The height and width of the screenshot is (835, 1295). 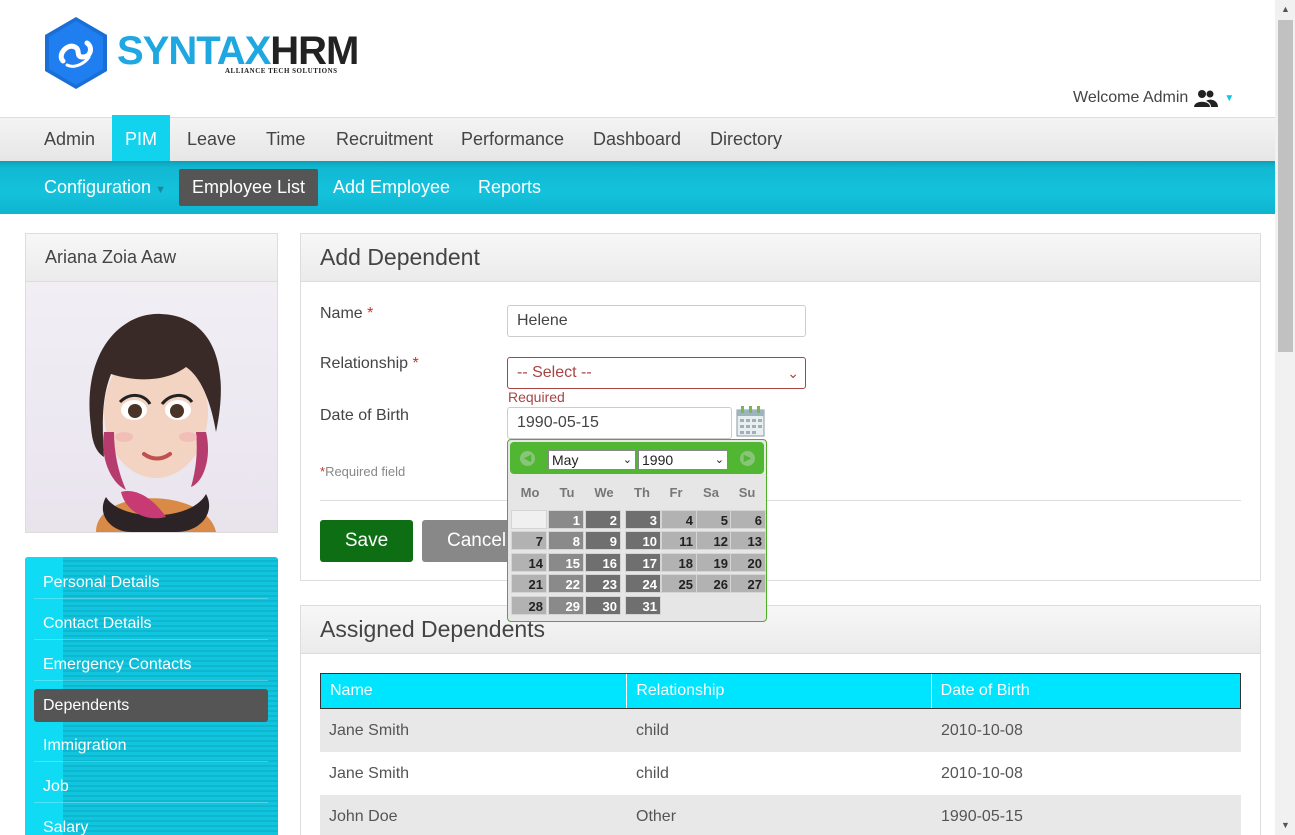 I want to click on datepicker-day: 28, so click(x=529, y=605).